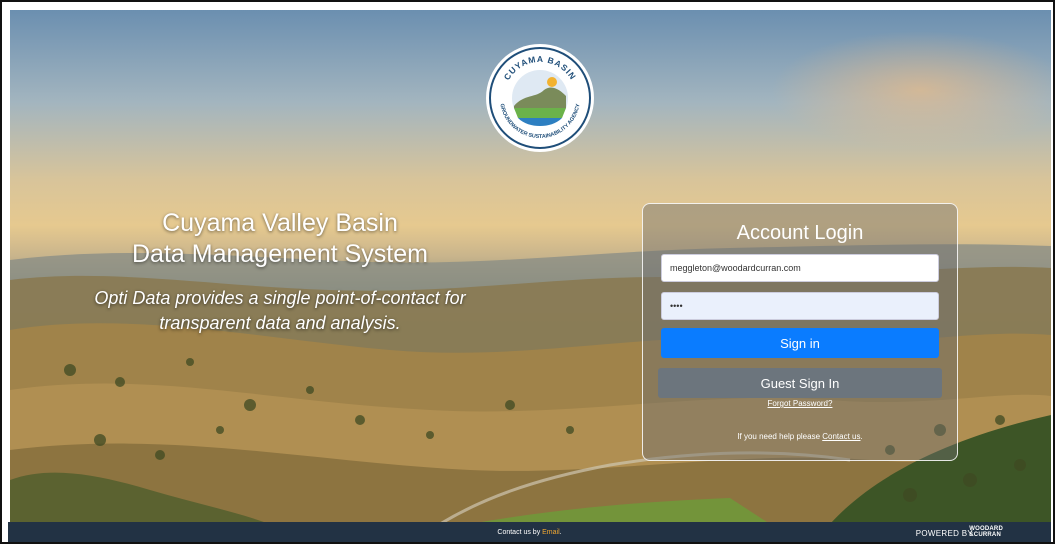 The width and height of the screenshot is (1055, 544). What do you see at coordinates (800, 343) in the screenshot?
I see `sign-in-button: Sign in` at bounding box center [800, 343].